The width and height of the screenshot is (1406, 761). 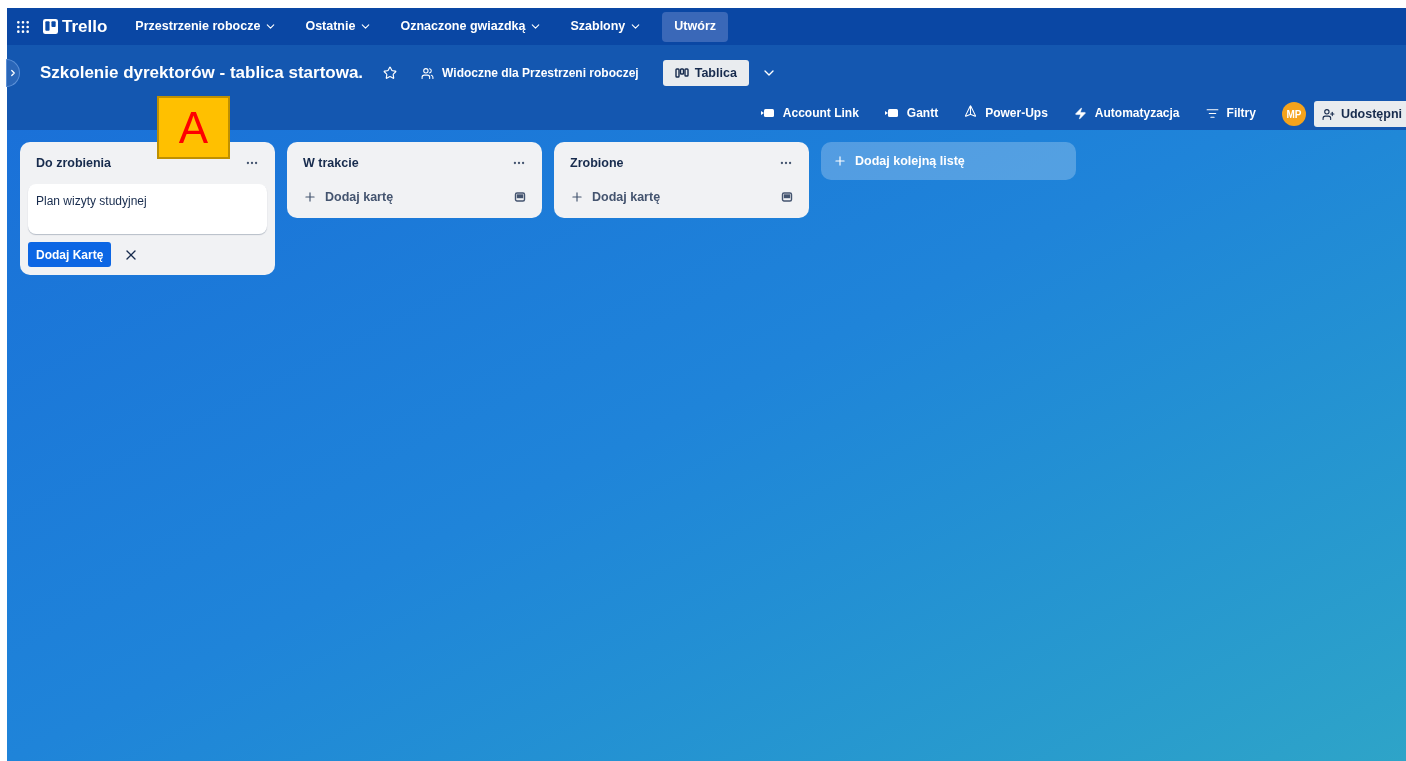 I want to click on star-icon, so click(x=390, y=73).